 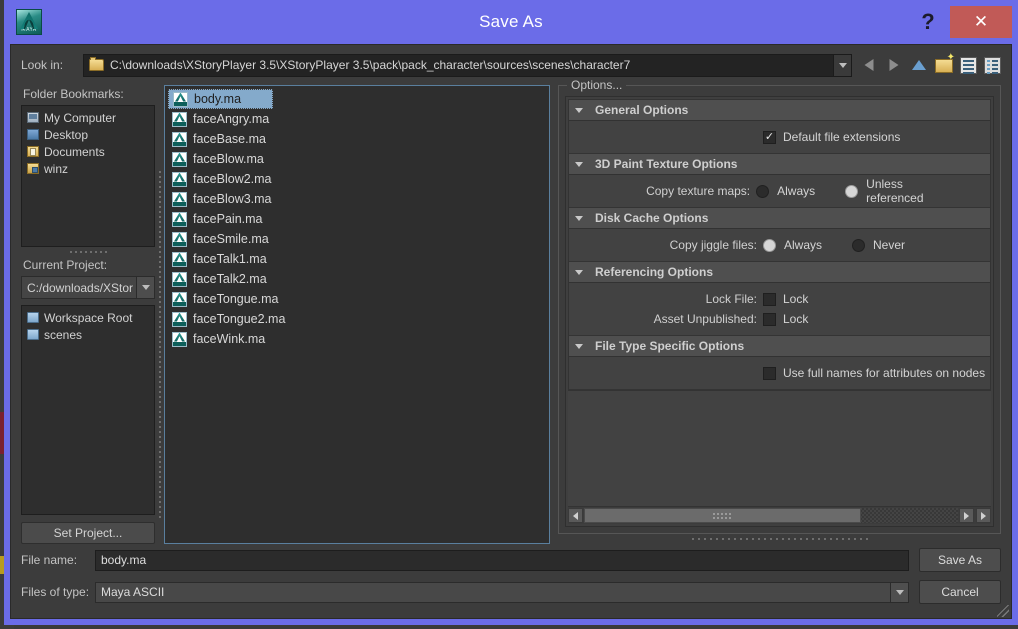 What do you see at coordinates (357, 239) in the screenshot?
I see `file-list-item: faceSmile.ma` at bounding box center [357, 239].